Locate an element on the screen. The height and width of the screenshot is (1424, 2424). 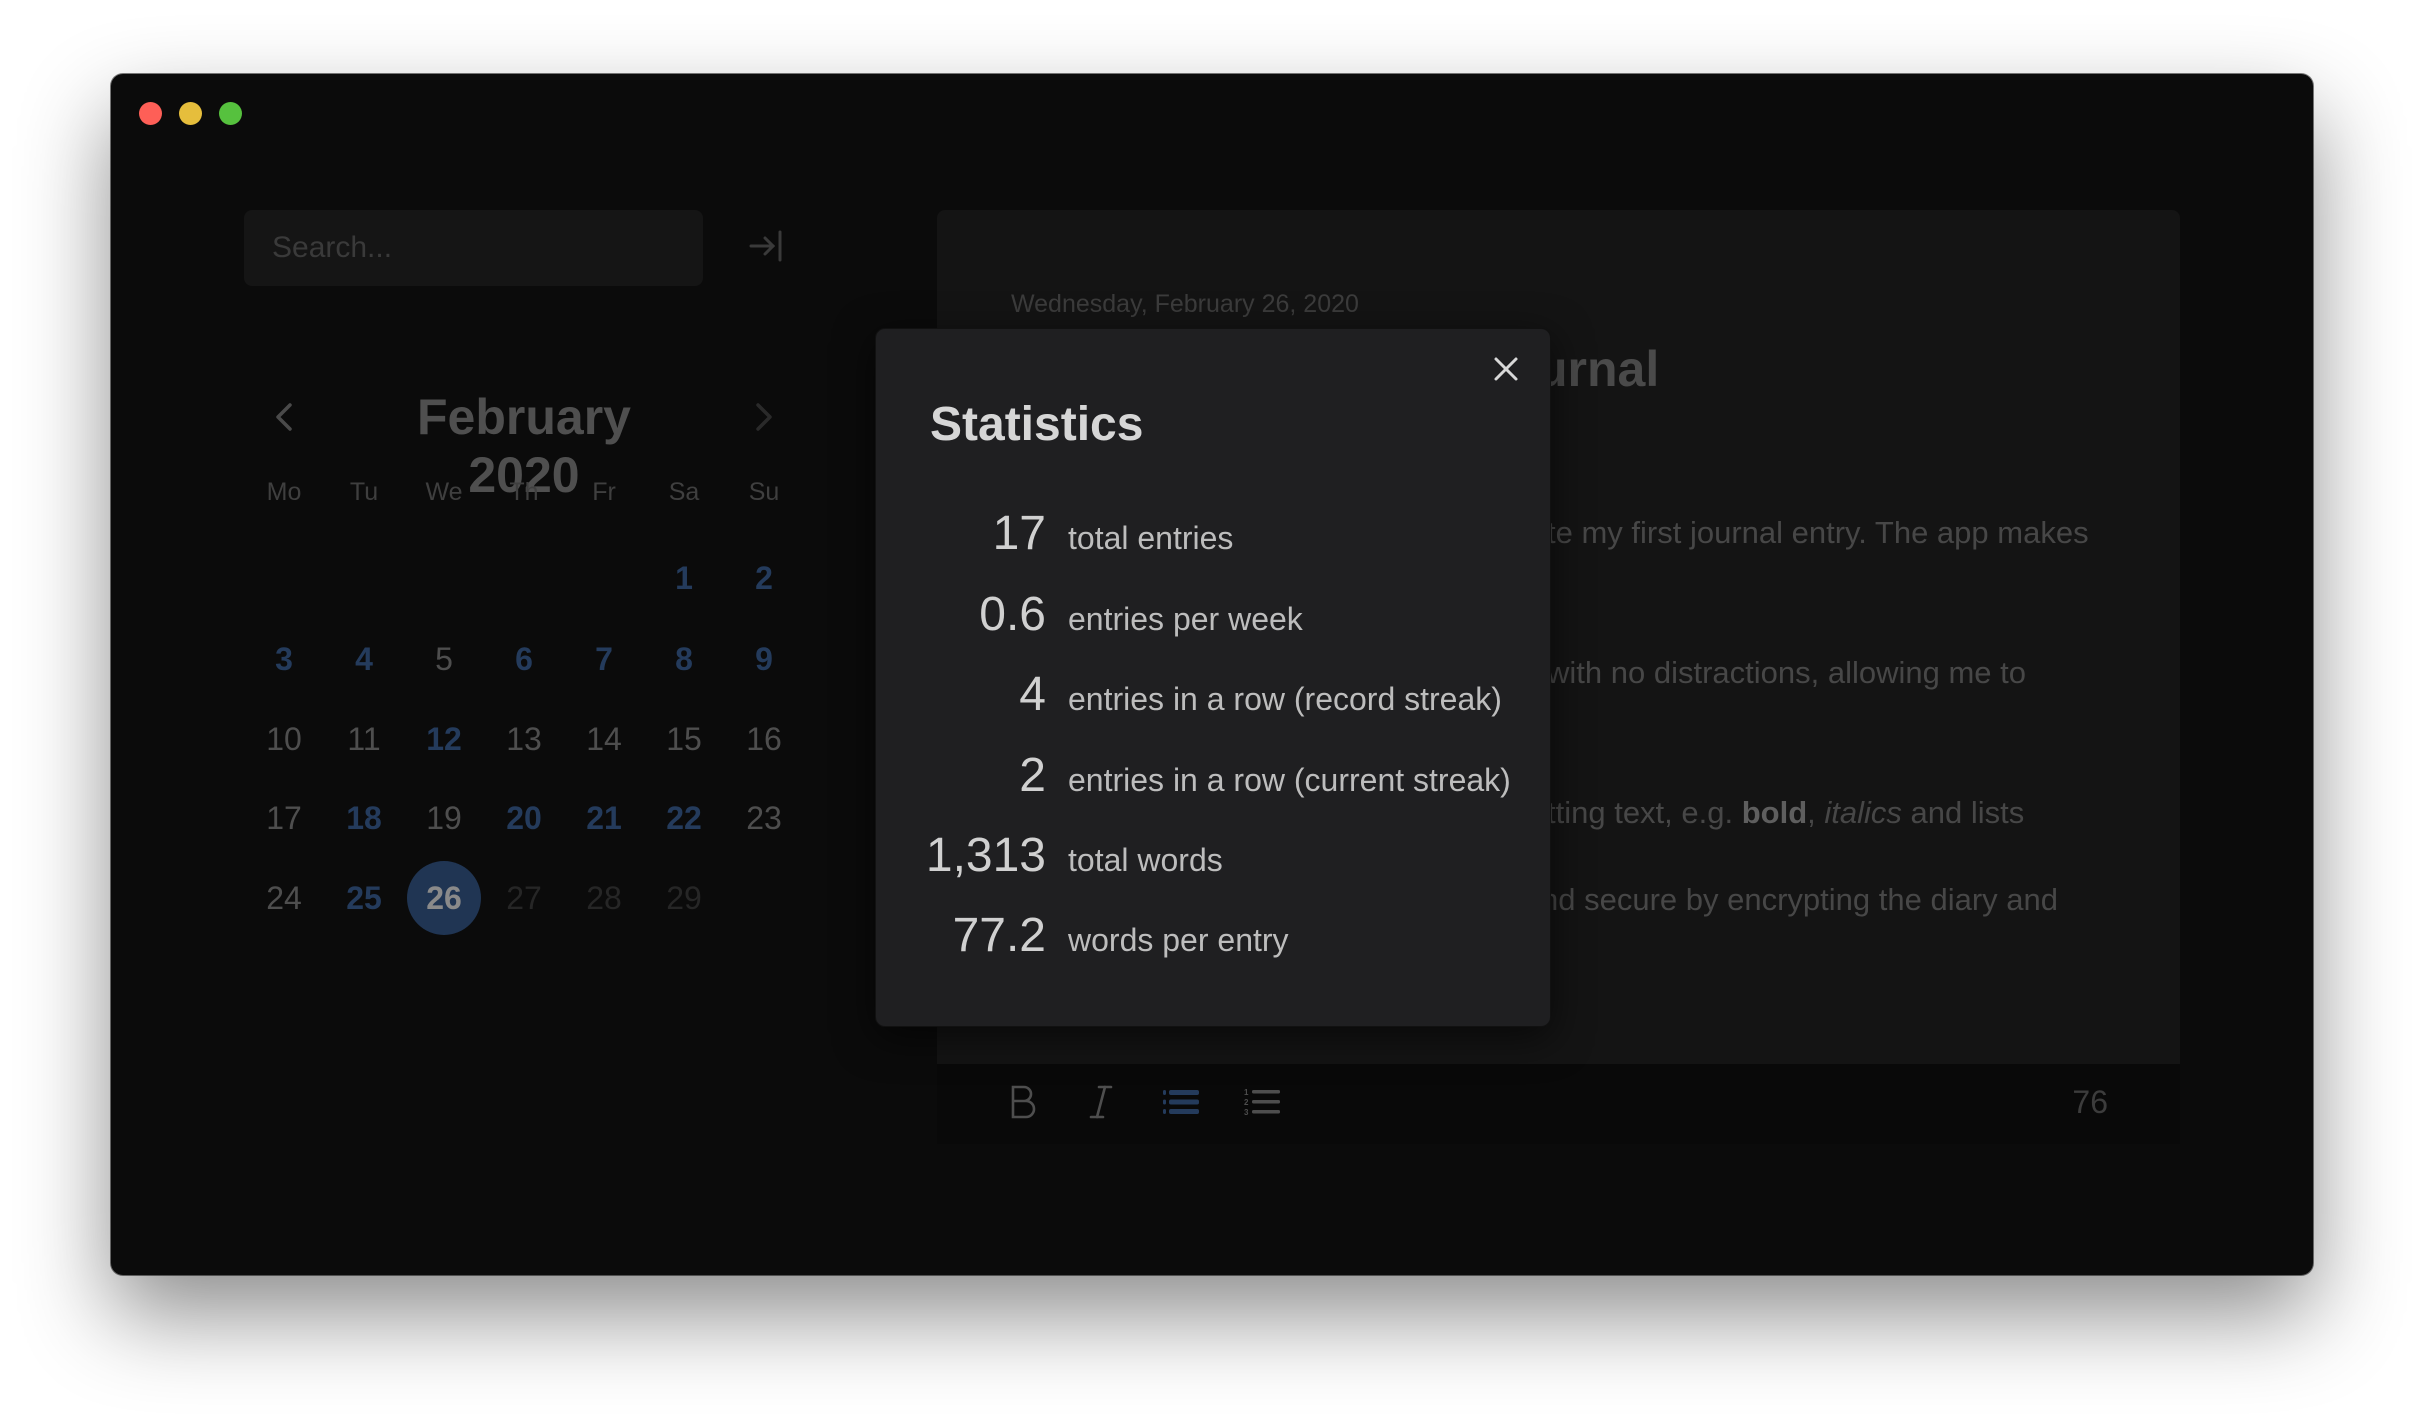
stat-label: total words is located at coordinates (1145, 860).